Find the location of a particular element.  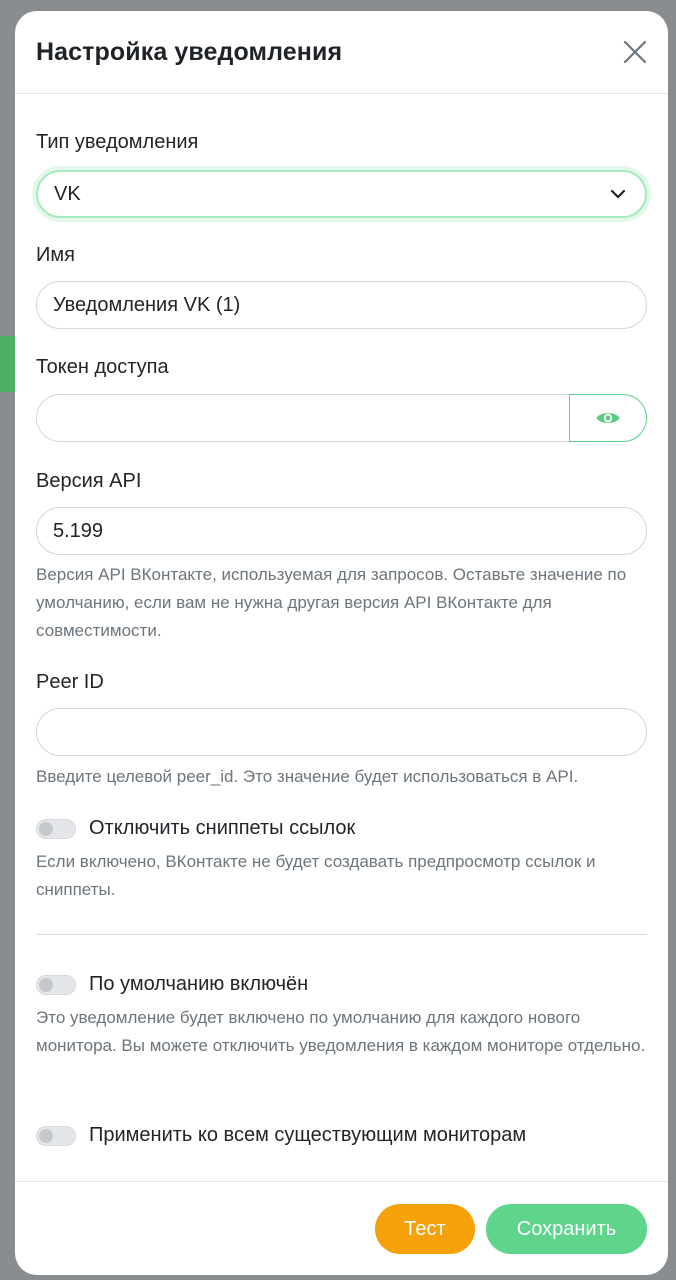

apply-existing-row: Применить ко всем существующим мониторам is located at coordinates (281, 1135).